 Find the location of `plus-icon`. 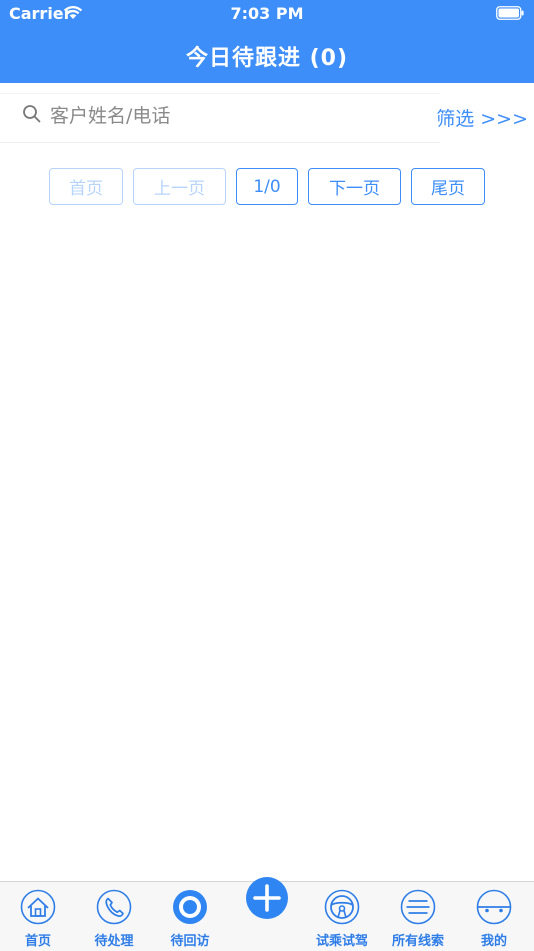

plus-icon is located at coordinates (267, 898).